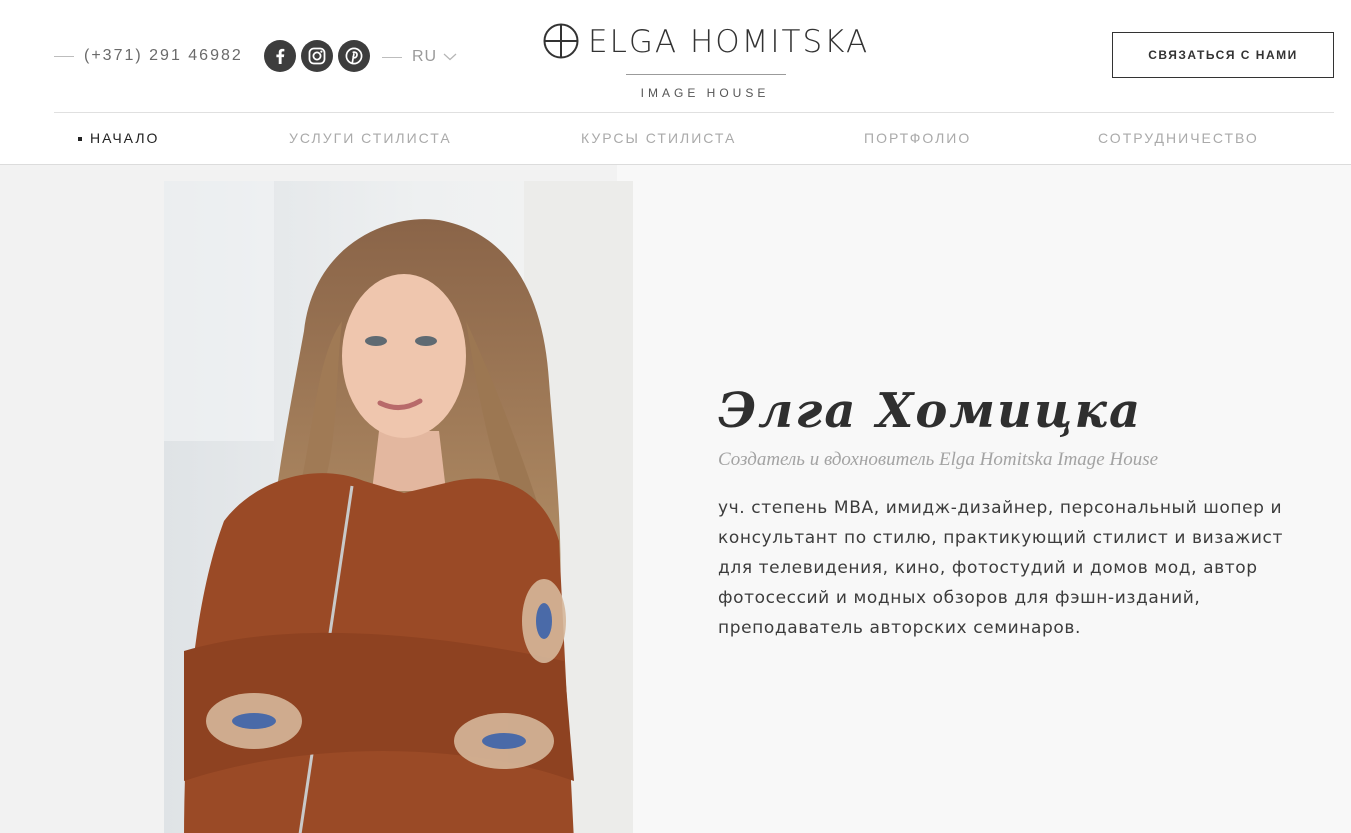 This screenshot has width=1351, height=833. What do you see at coordinates (1223, 55) in the screenshot?
I see `contact-us-button: связаться с нами` at bounding box center [1223, 55].